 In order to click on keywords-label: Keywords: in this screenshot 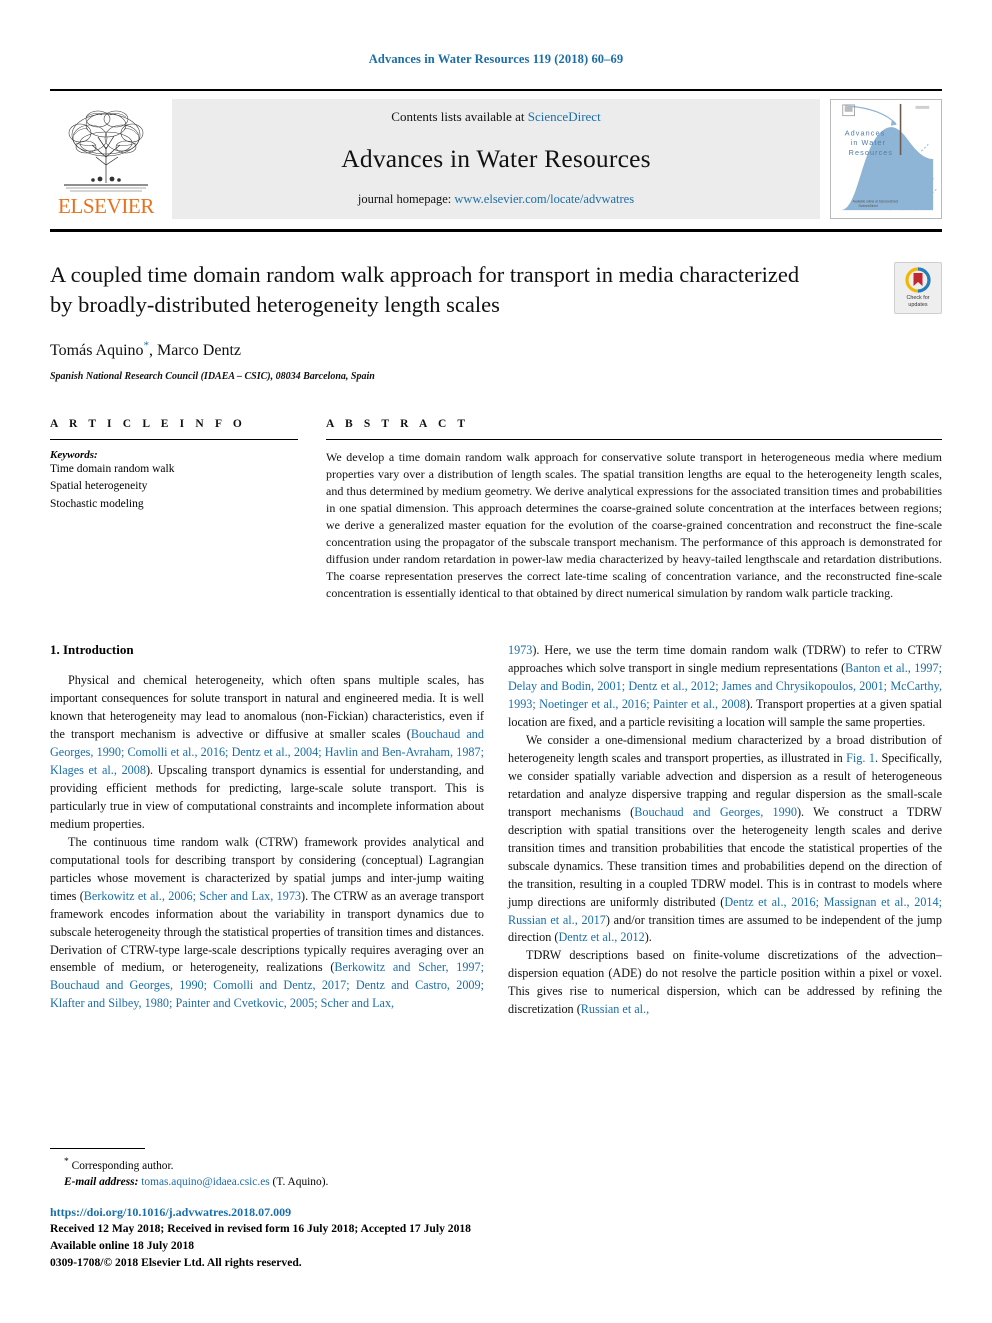, I will do `click(74, 455)`.